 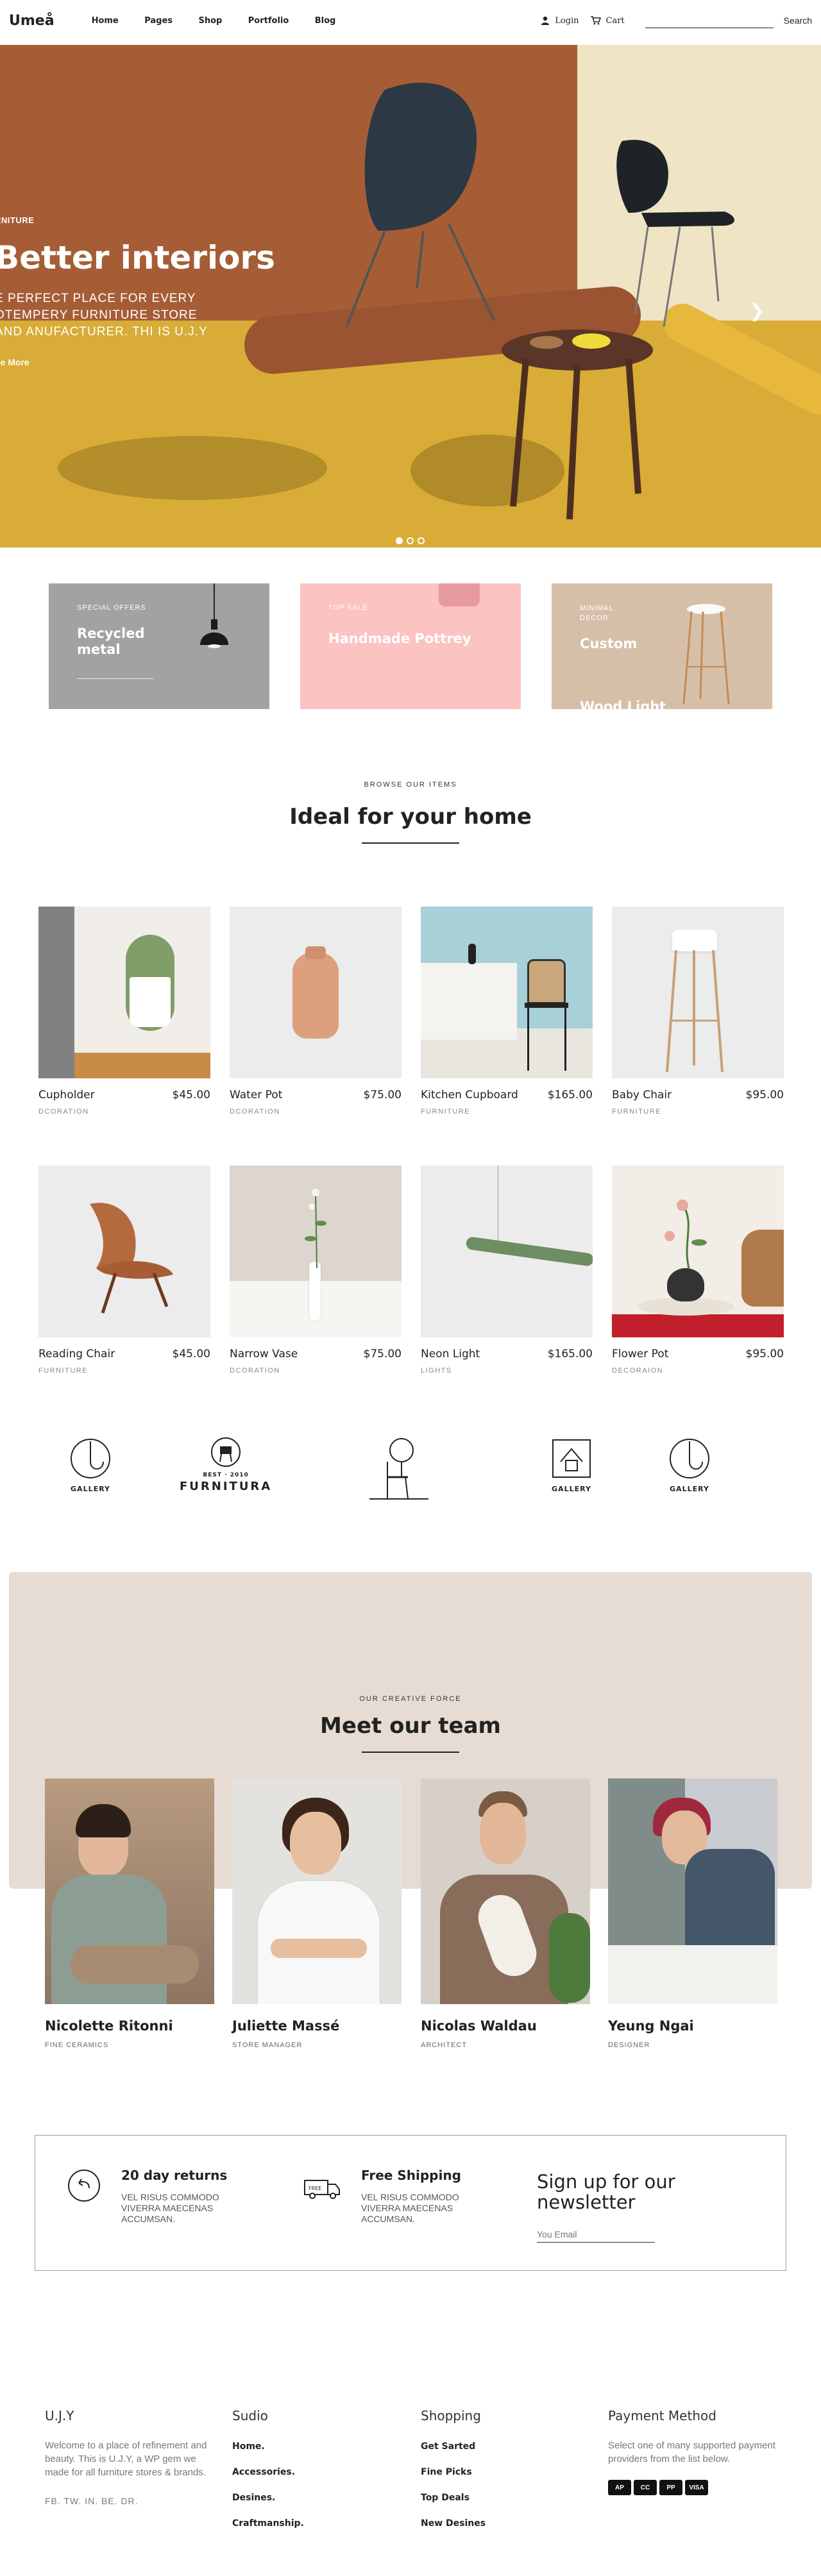 I want to click on product-name: Neon Light, so click(x=450, y=1354).